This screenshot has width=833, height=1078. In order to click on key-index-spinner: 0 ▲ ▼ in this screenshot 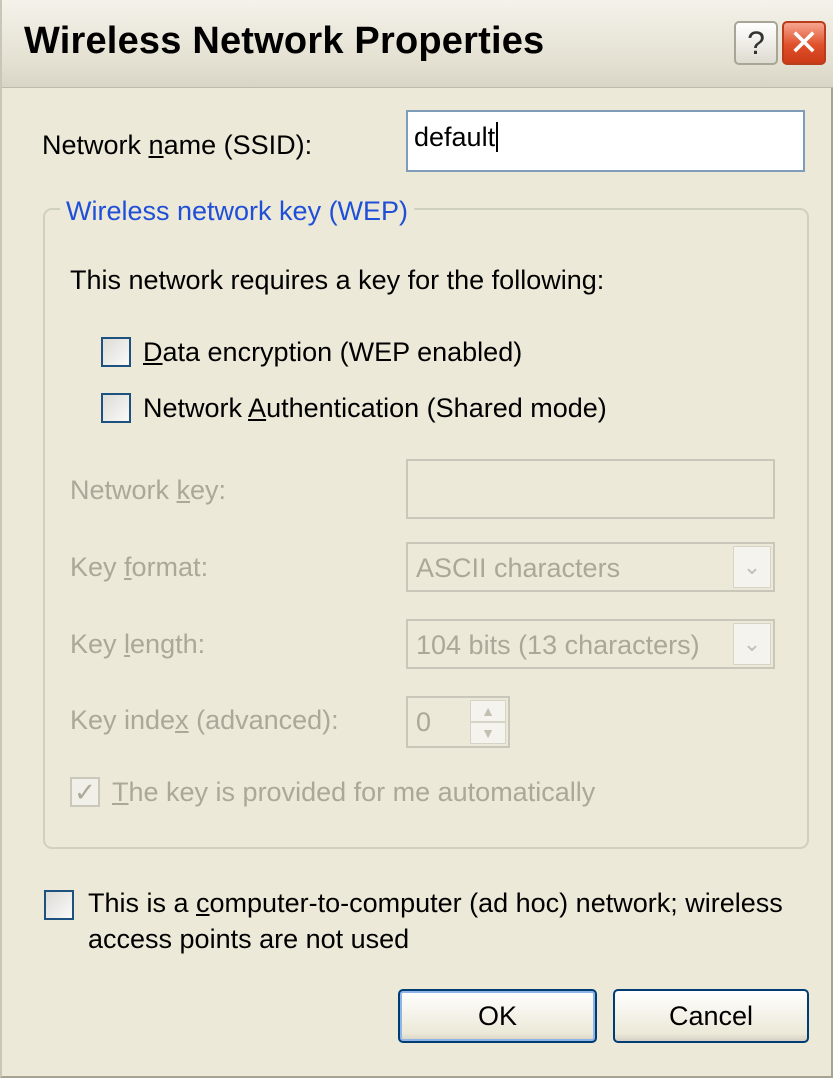, I will do `click(458, 722)`.